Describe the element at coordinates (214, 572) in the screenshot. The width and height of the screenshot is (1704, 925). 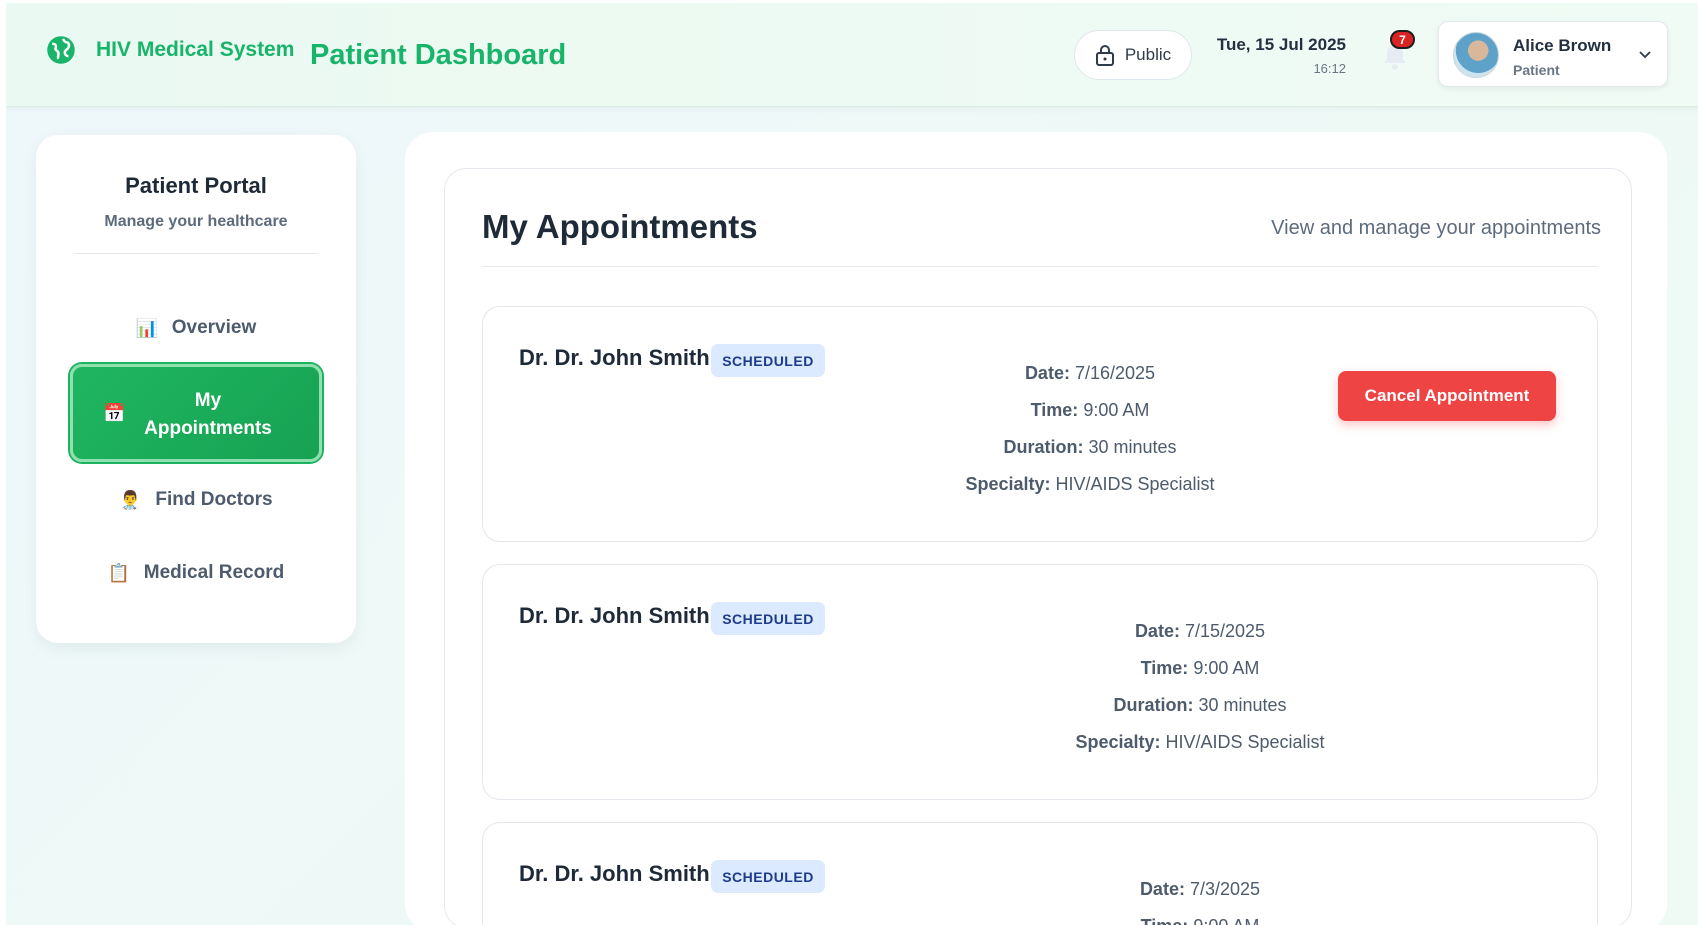
I see `sidebar-item-label: Medical Record` at that location.